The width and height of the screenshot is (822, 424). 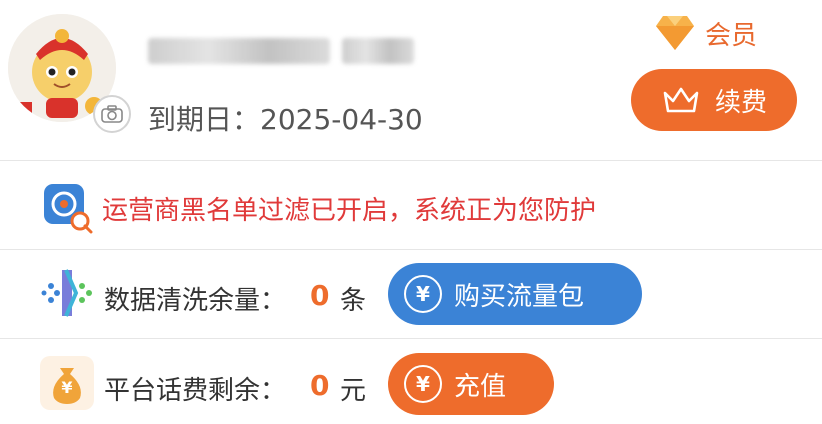 What do you see at coordinates (67, 387) in the screenshot?
I see `money-bag-glyph: ¥` at bounding box center [67, 387].